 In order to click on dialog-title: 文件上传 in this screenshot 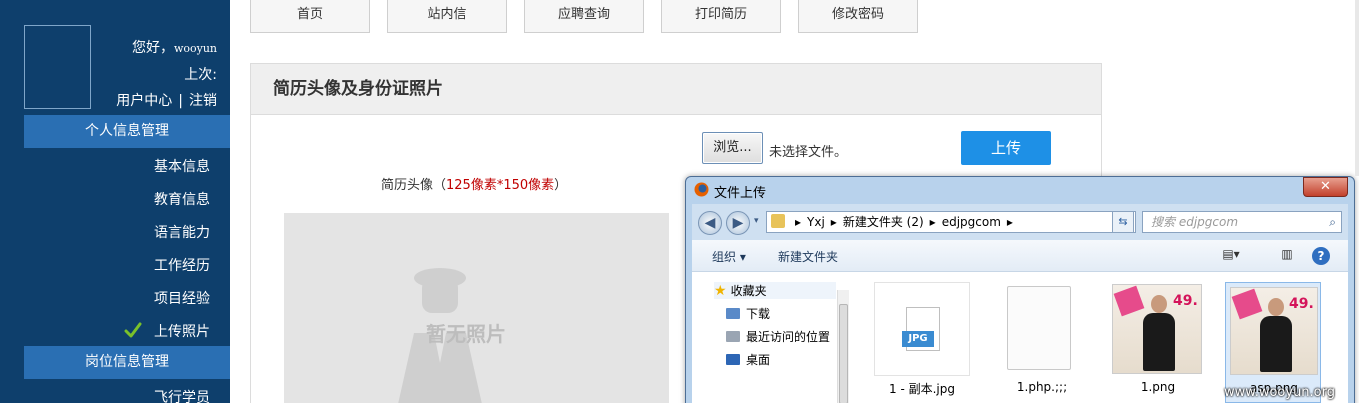, I will do `click(740, 193)`.